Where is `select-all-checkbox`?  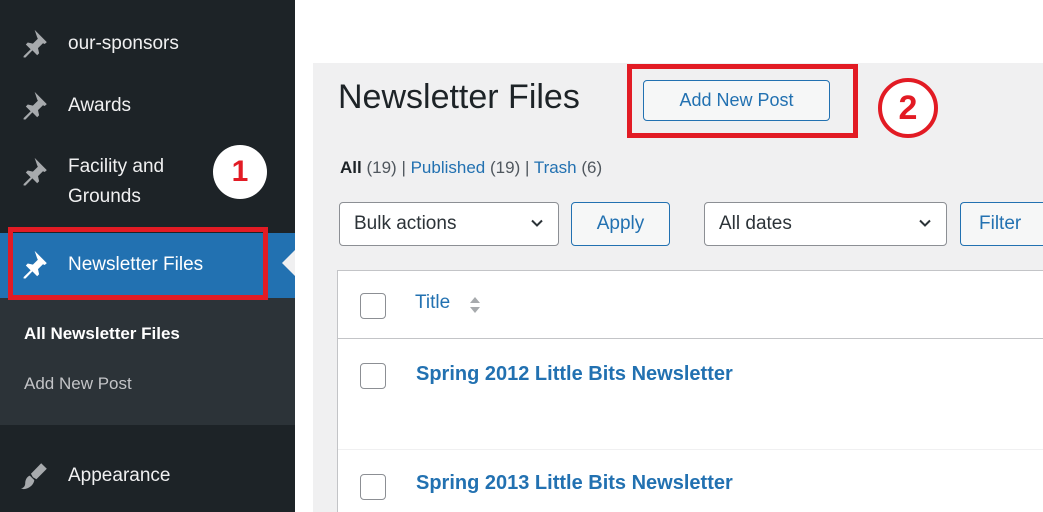
select-all-checkbox is located at coordinates (373, 306).